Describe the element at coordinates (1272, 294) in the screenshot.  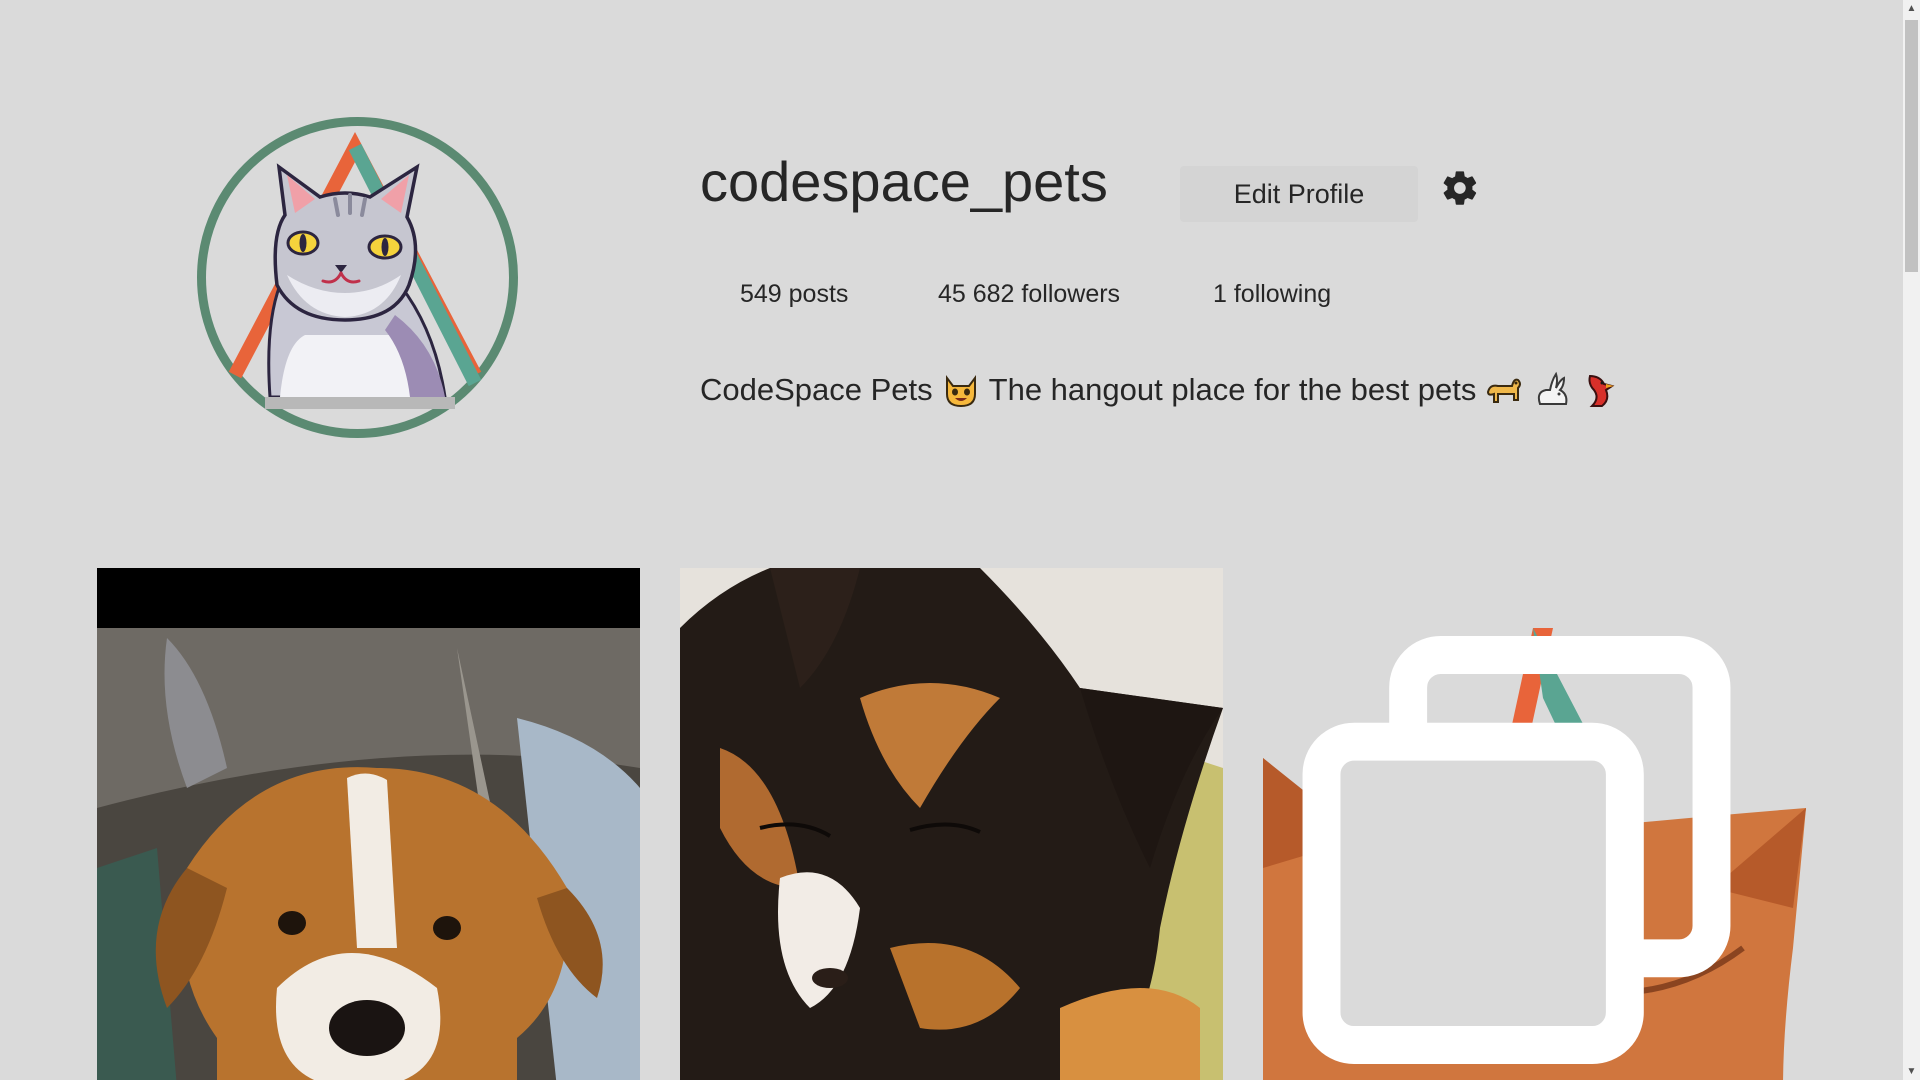
I see `following-count: 1 following` at that location.